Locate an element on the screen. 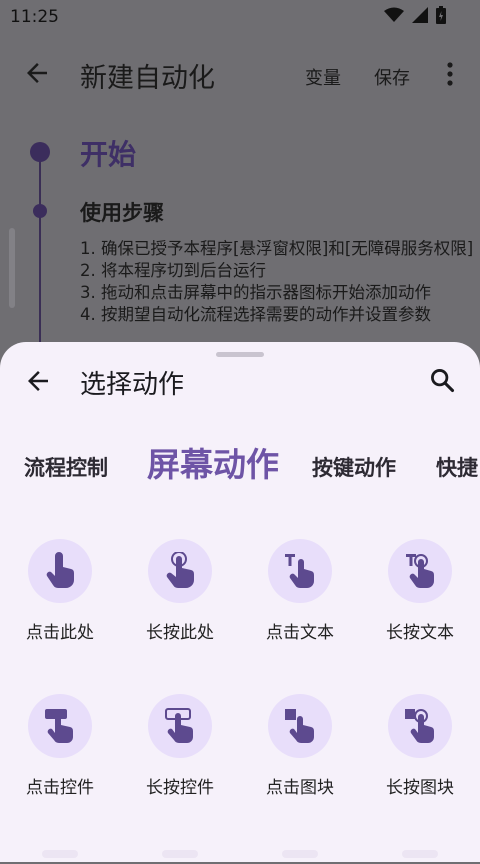  signal-icon is located at coordinates (420, 15).